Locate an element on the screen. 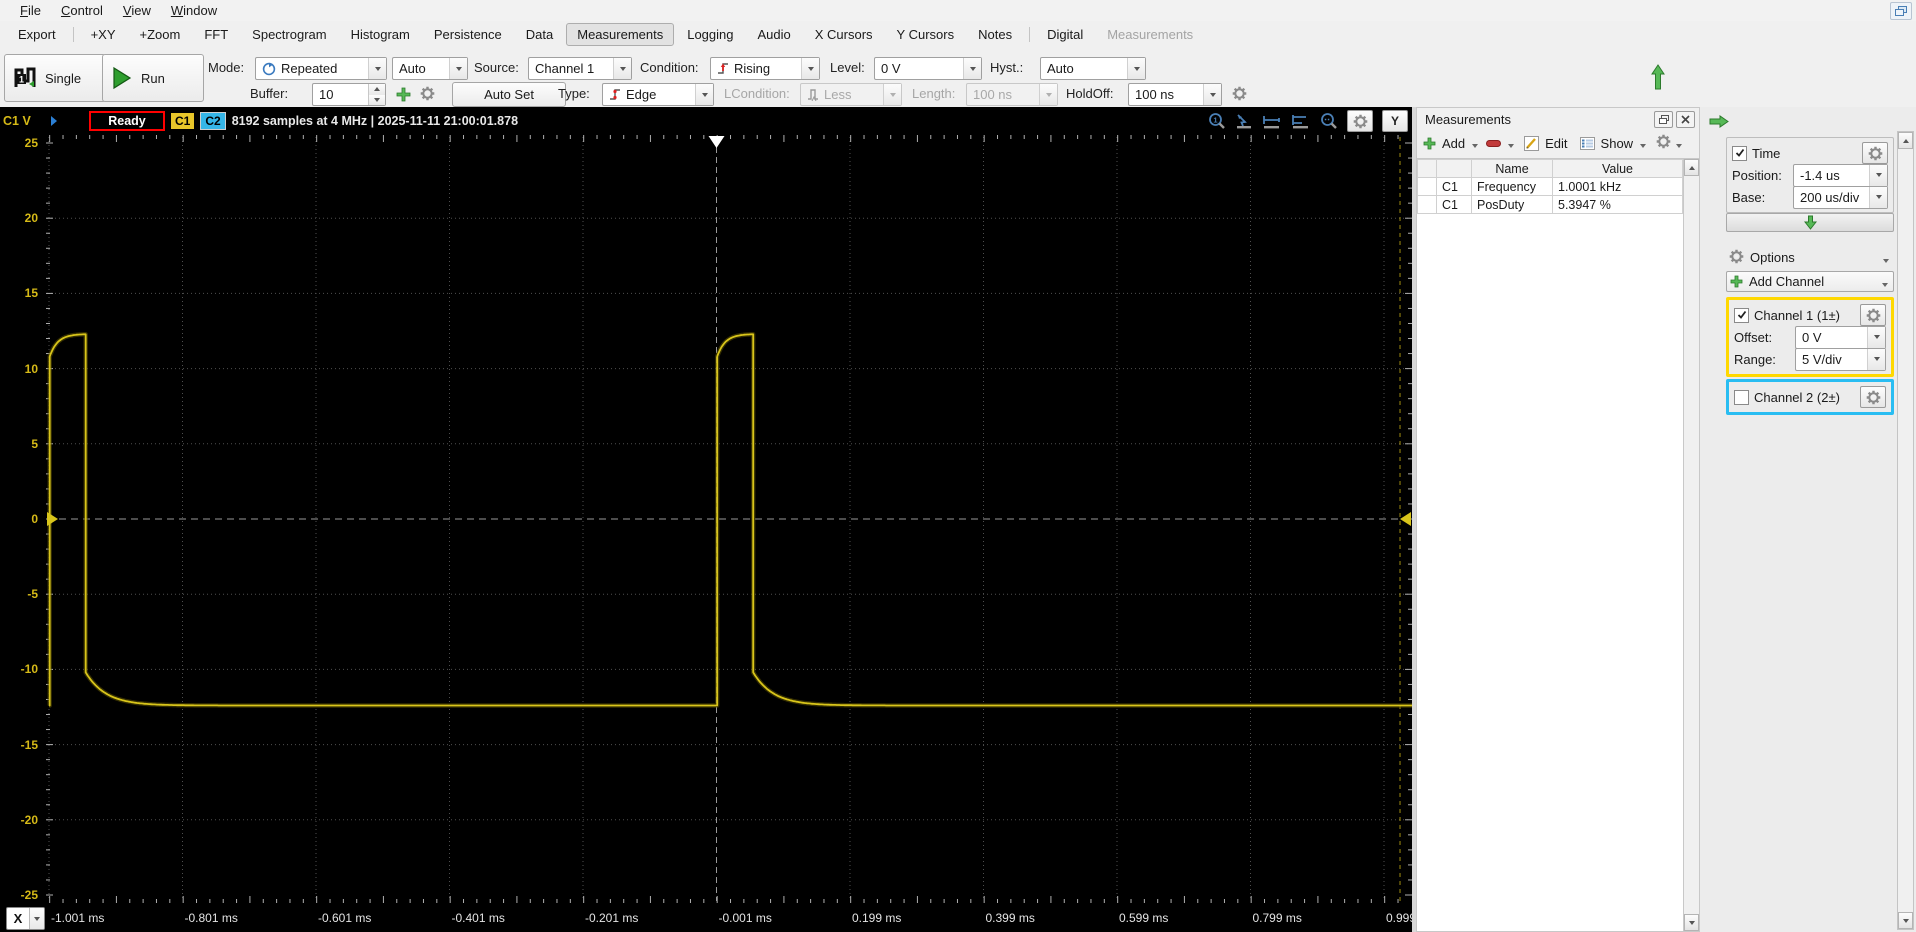 The height and width of the screenshot is (932, 1916). time-position-select: -1.4 us is located at coordinates (1840, 175).